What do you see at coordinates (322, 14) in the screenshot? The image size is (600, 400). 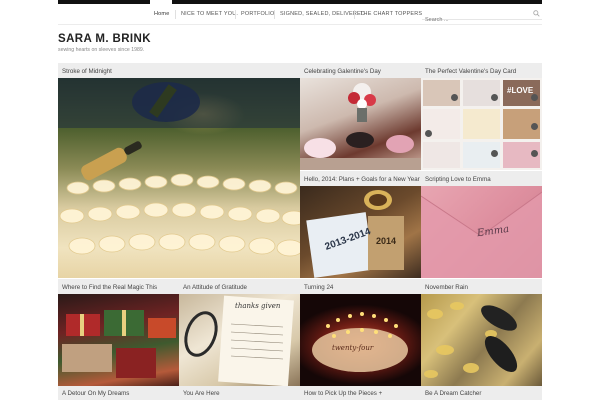 I see `nav-signed-sealed-delivered: SIGNED, SEALED, DELIVERED` at bounding box center [322, 14].